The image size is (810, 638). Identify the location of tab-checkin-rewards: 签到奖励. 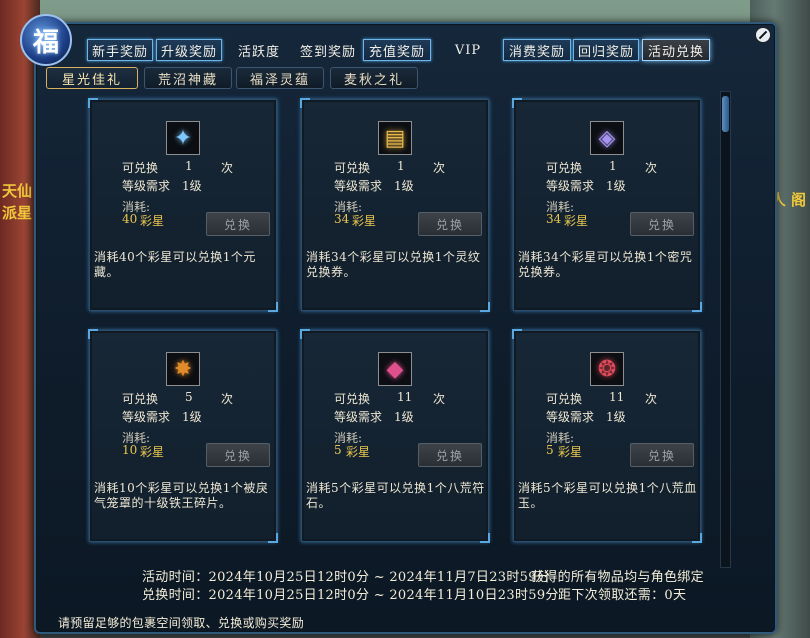
(328, 50).